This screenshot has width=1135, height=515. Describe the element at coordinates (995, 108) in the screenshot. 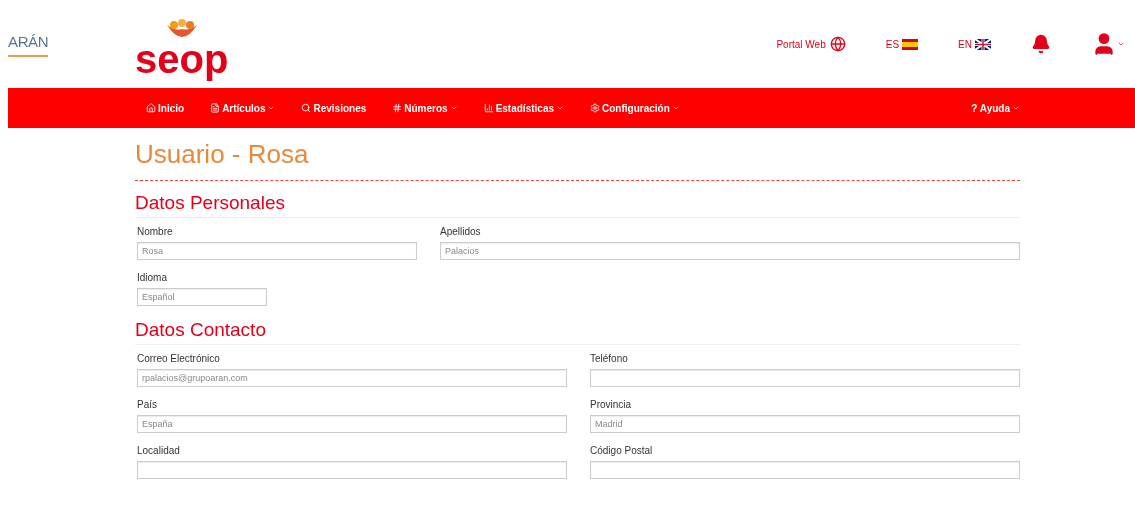

I see `help-menu: ? Ayuda` at that location.